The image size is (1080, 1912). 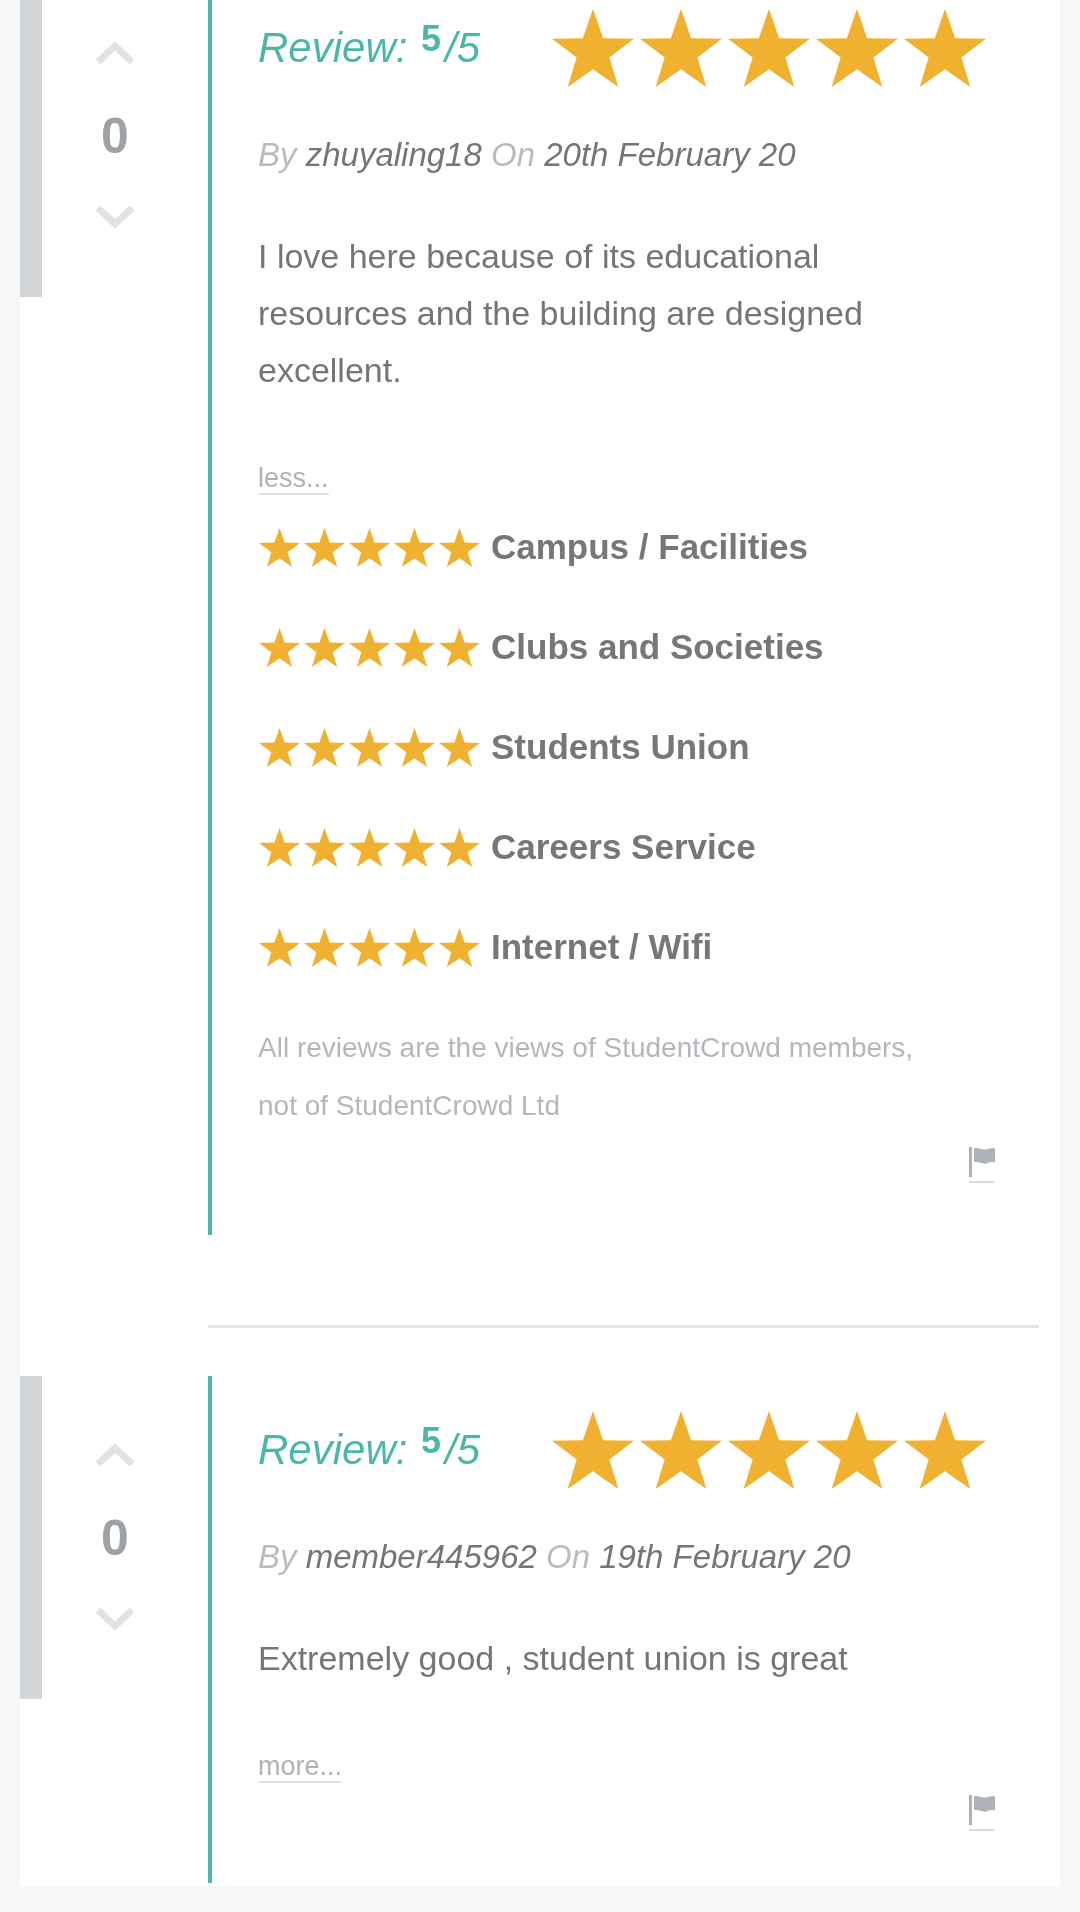 I want to click on rating-label: Careers Service, so click(x=623, y=846).